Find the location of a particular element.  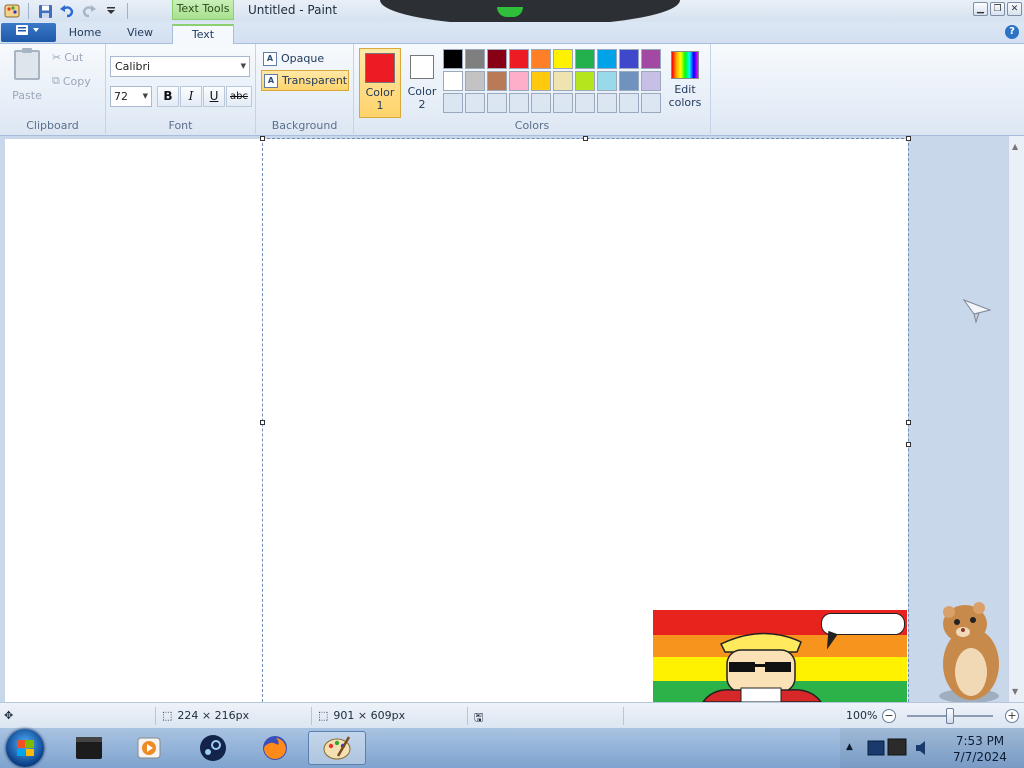

disk-icon: 🖫 is located at coordinates (479, 717).